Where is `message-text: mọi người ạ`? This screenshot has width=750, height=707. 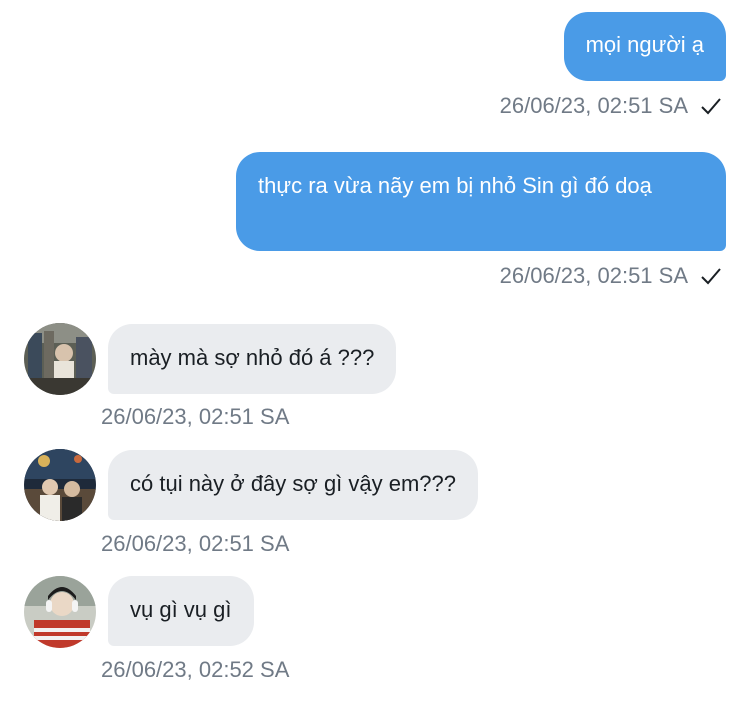 message-text: mọi người ạ is located at coordinates (644, 44).